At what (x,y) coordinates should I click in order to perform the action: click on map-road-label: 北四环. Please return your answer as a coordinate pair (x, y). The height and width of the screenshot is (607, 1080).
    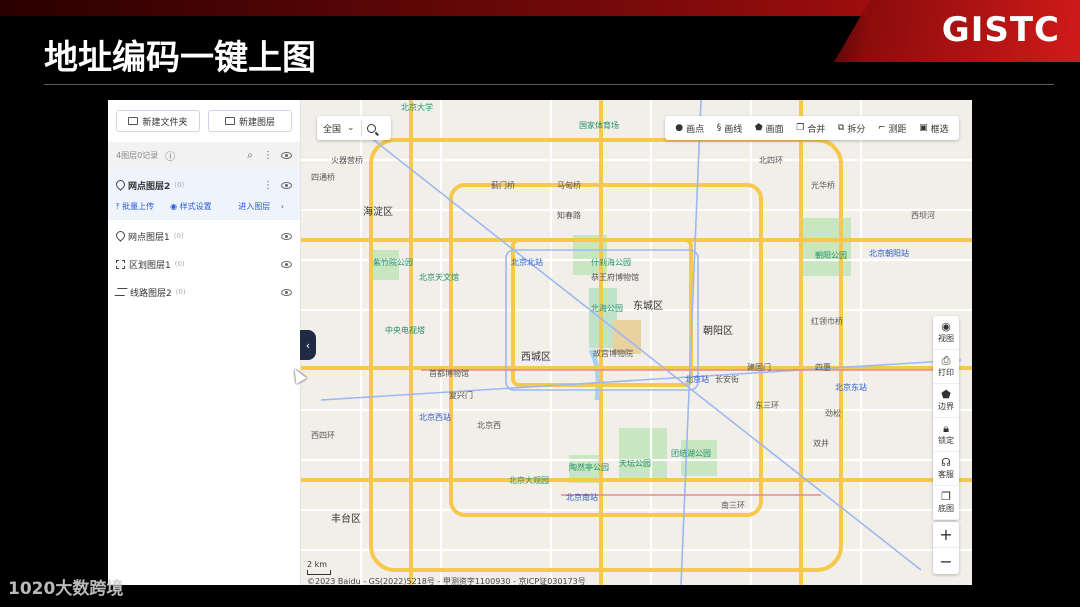
    Looking at the image, I should click on (771, 160).